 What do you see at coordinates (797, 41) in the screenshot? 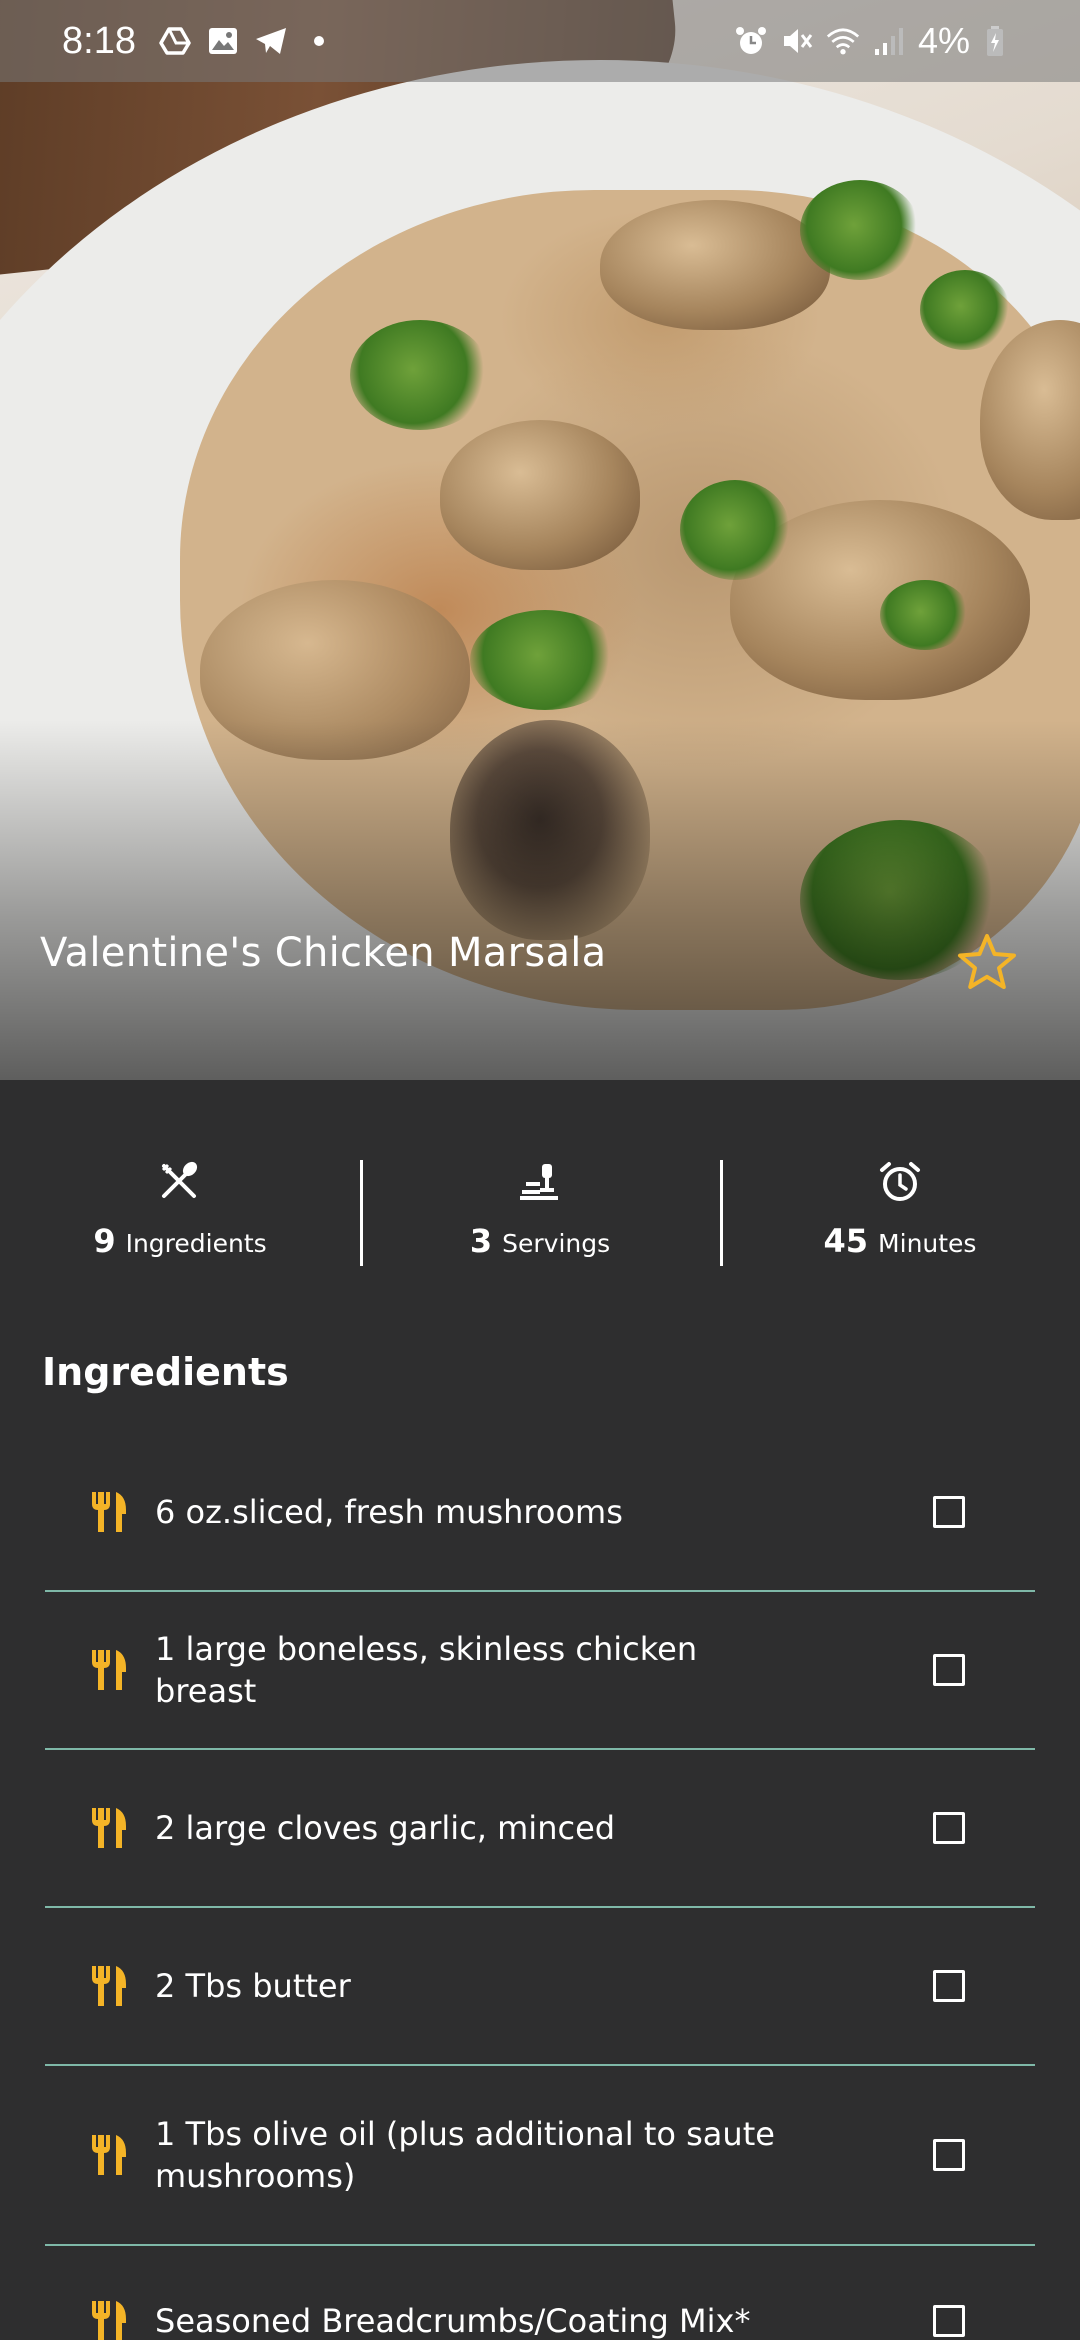
I see `mute-icon` at bounding box center [797, 41].